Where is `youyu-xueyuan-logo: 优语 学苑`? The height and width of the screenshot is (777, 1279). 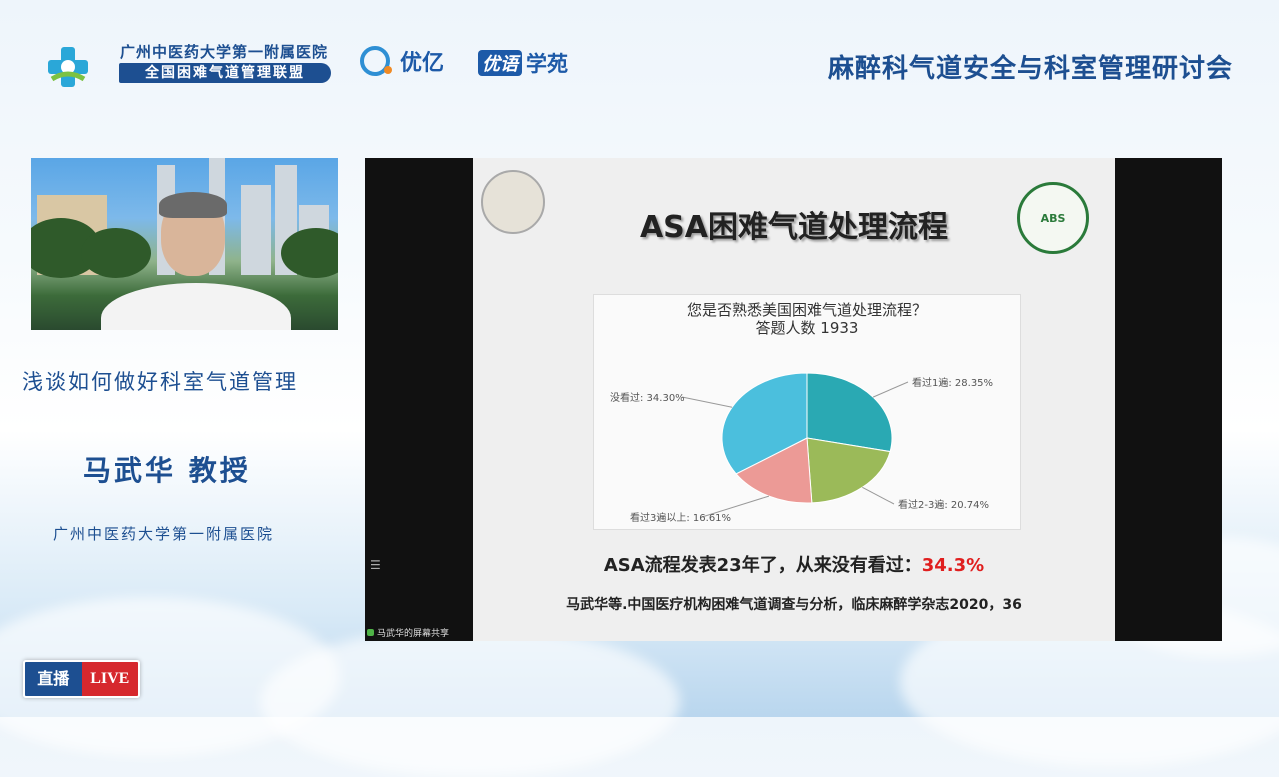 youyu-xueyuan-logo: 优语 学苑 is located at coordinates (523, 63).